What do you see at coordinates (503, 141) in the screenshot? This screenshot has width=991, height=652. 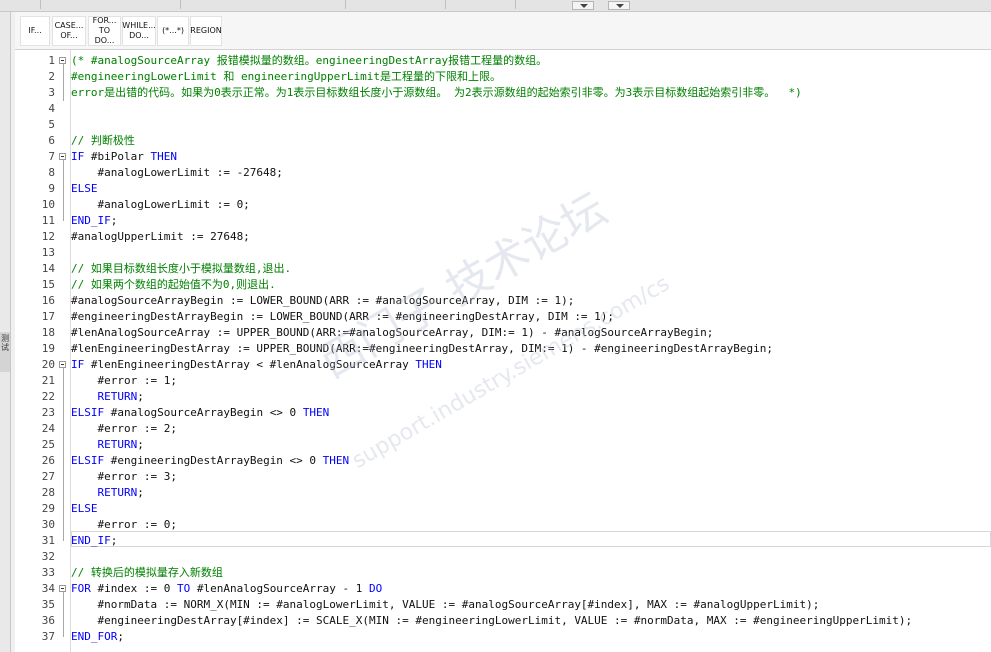 I see `code-line: 6 // 判断极性` at bounding box center [503, 141].